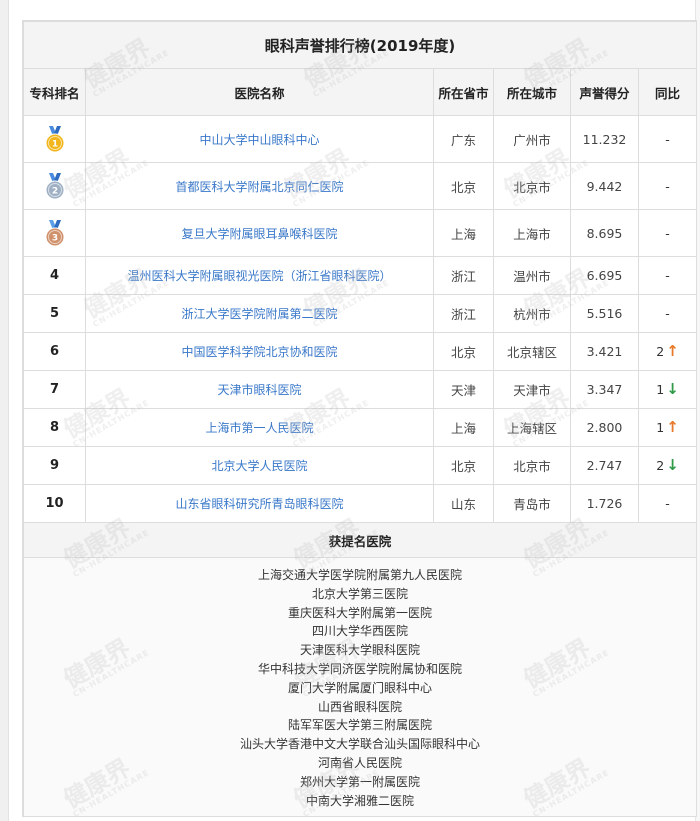  I want to click on score-cell: 9.442, so click(604, 186).